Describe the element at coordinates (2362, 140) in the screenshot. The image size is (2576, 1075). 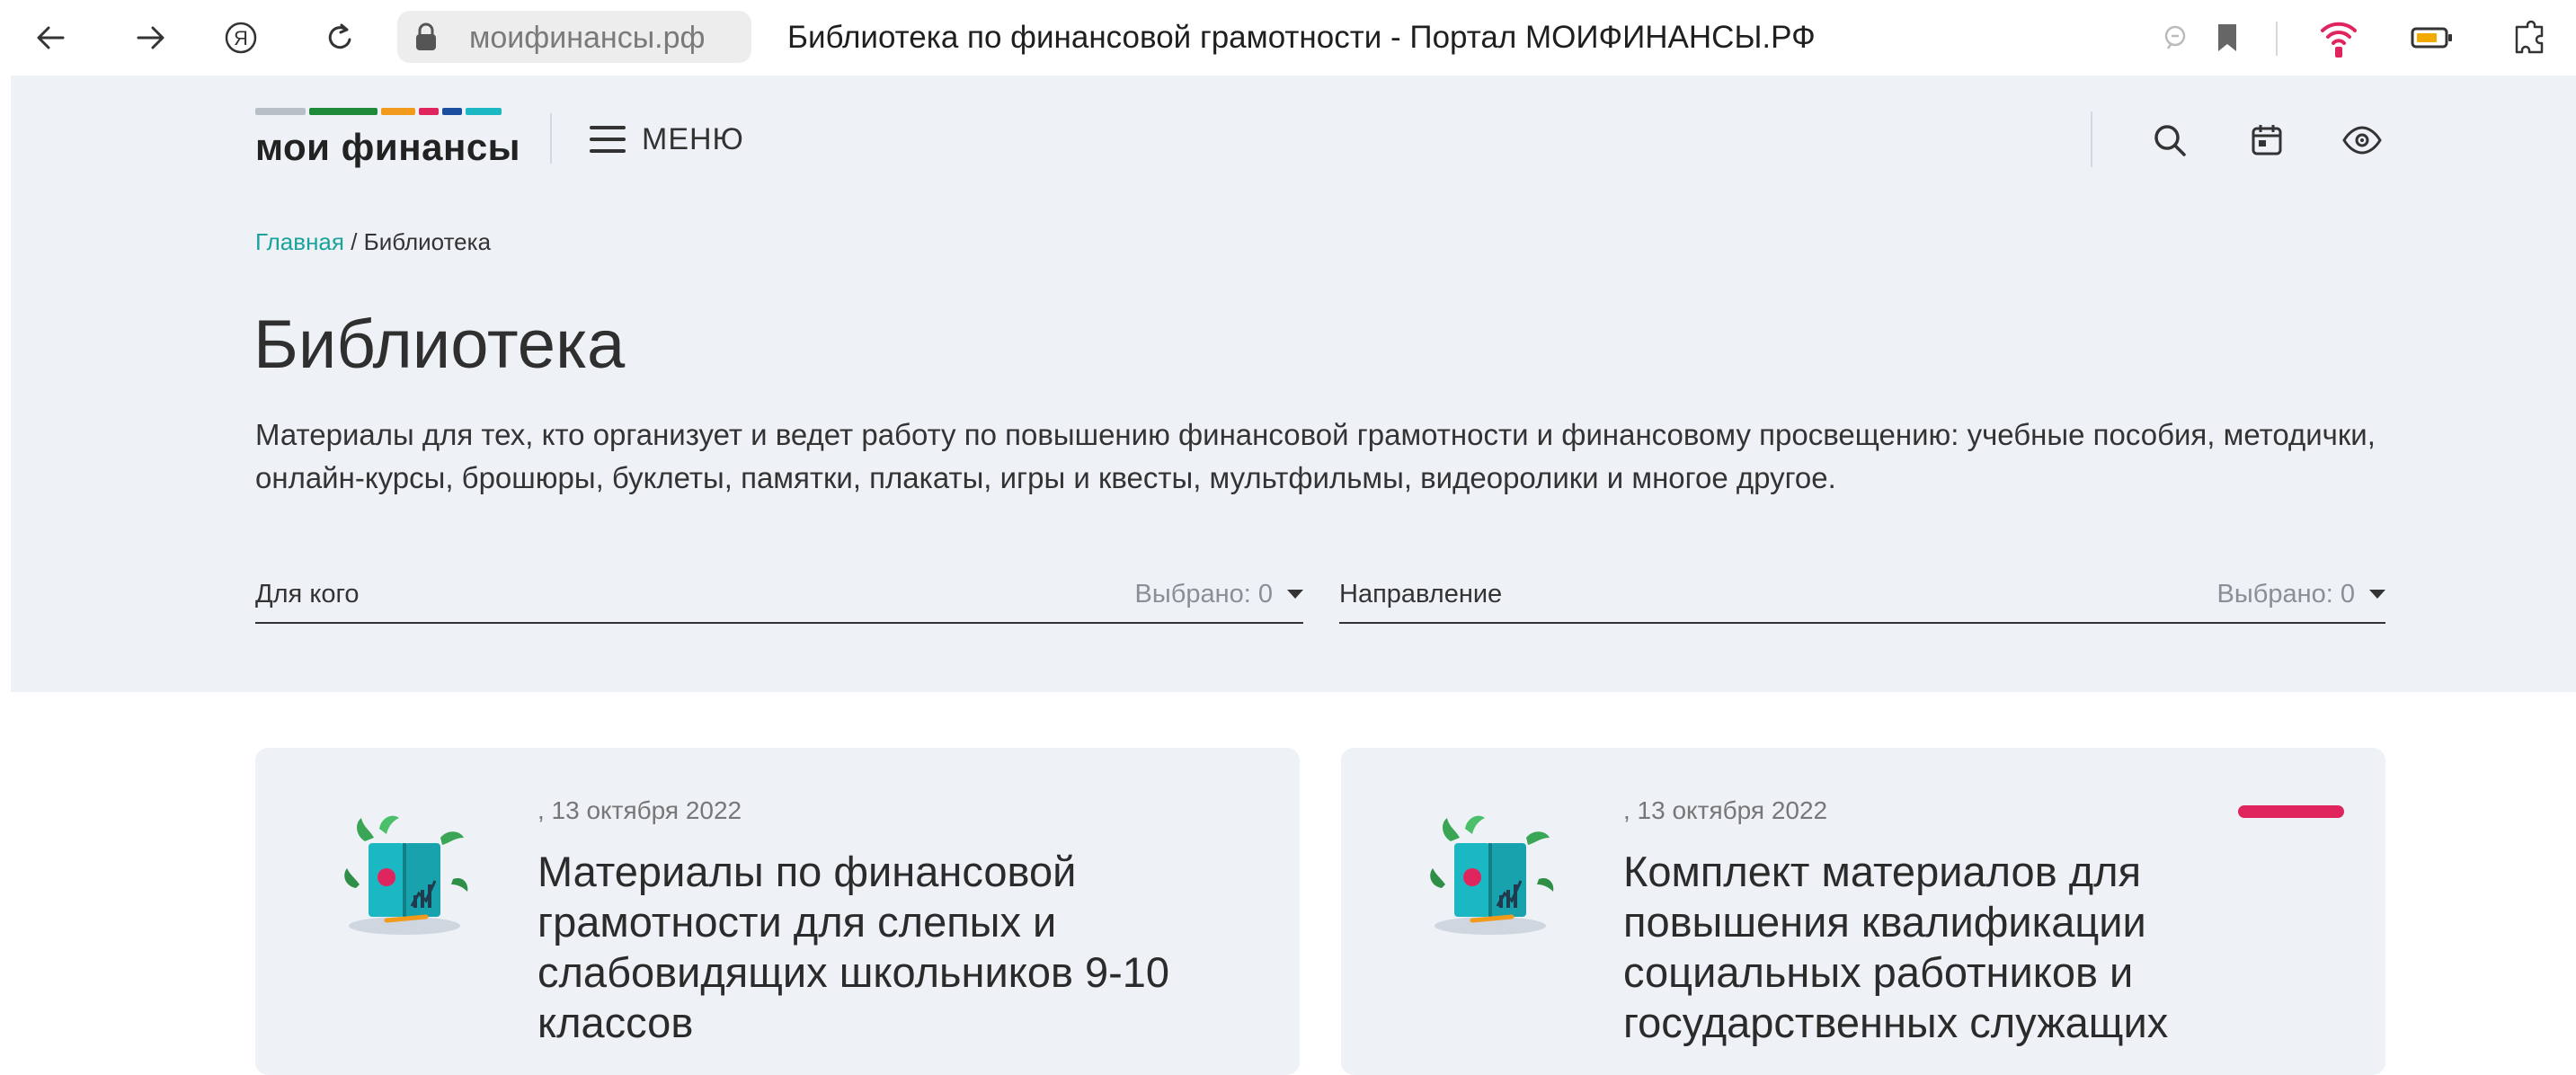
I see `accessibility-eye-icon` at that location.